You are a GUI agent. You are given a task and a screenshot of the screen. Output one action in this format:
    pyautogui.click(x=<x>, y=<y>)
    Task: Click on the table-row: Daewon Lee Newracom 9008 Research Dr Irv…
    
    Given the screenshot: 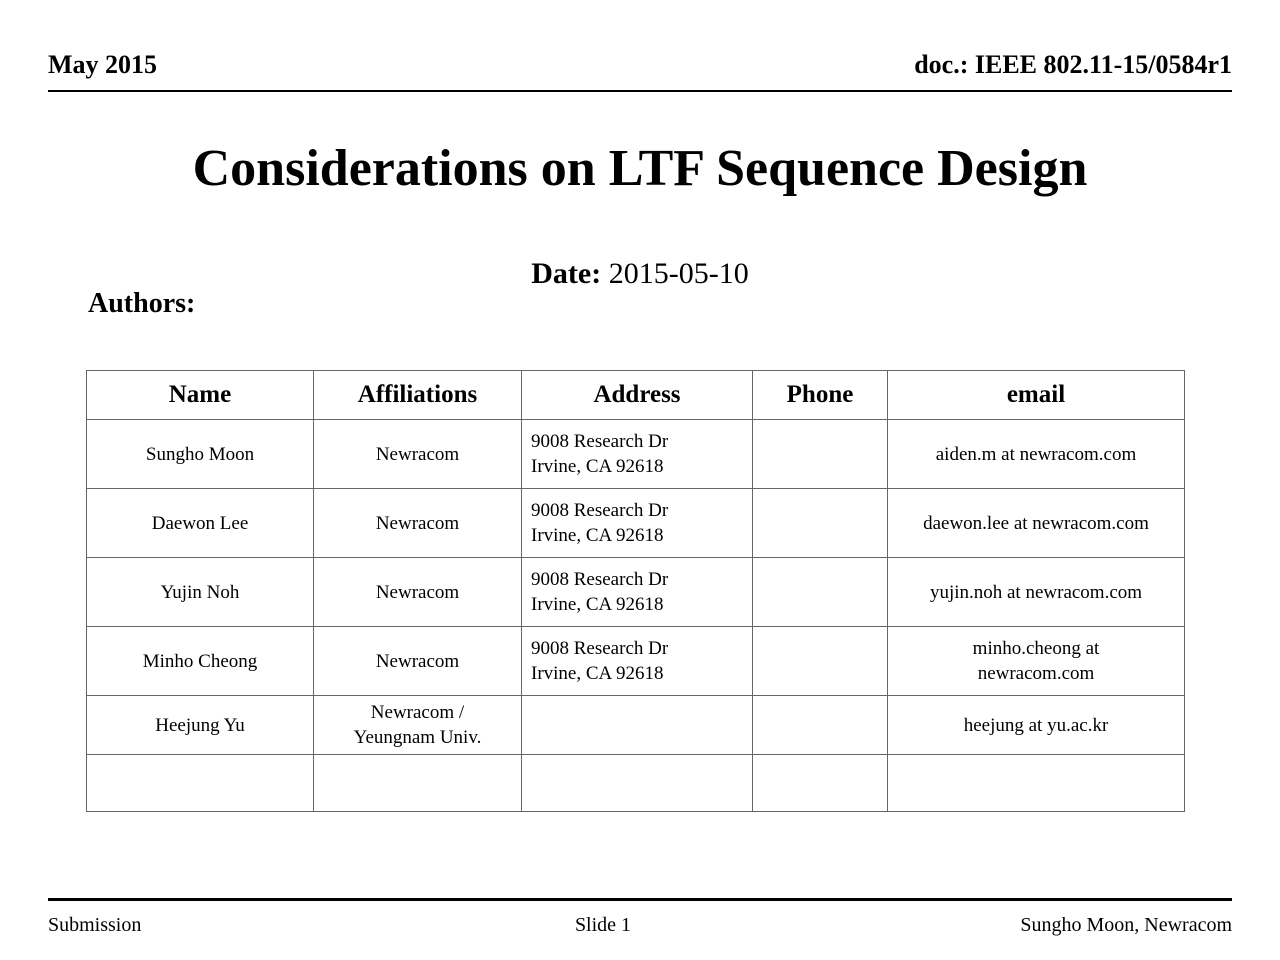 What is the action you would take?
    pyautogui.click(x=635, y=523)
    